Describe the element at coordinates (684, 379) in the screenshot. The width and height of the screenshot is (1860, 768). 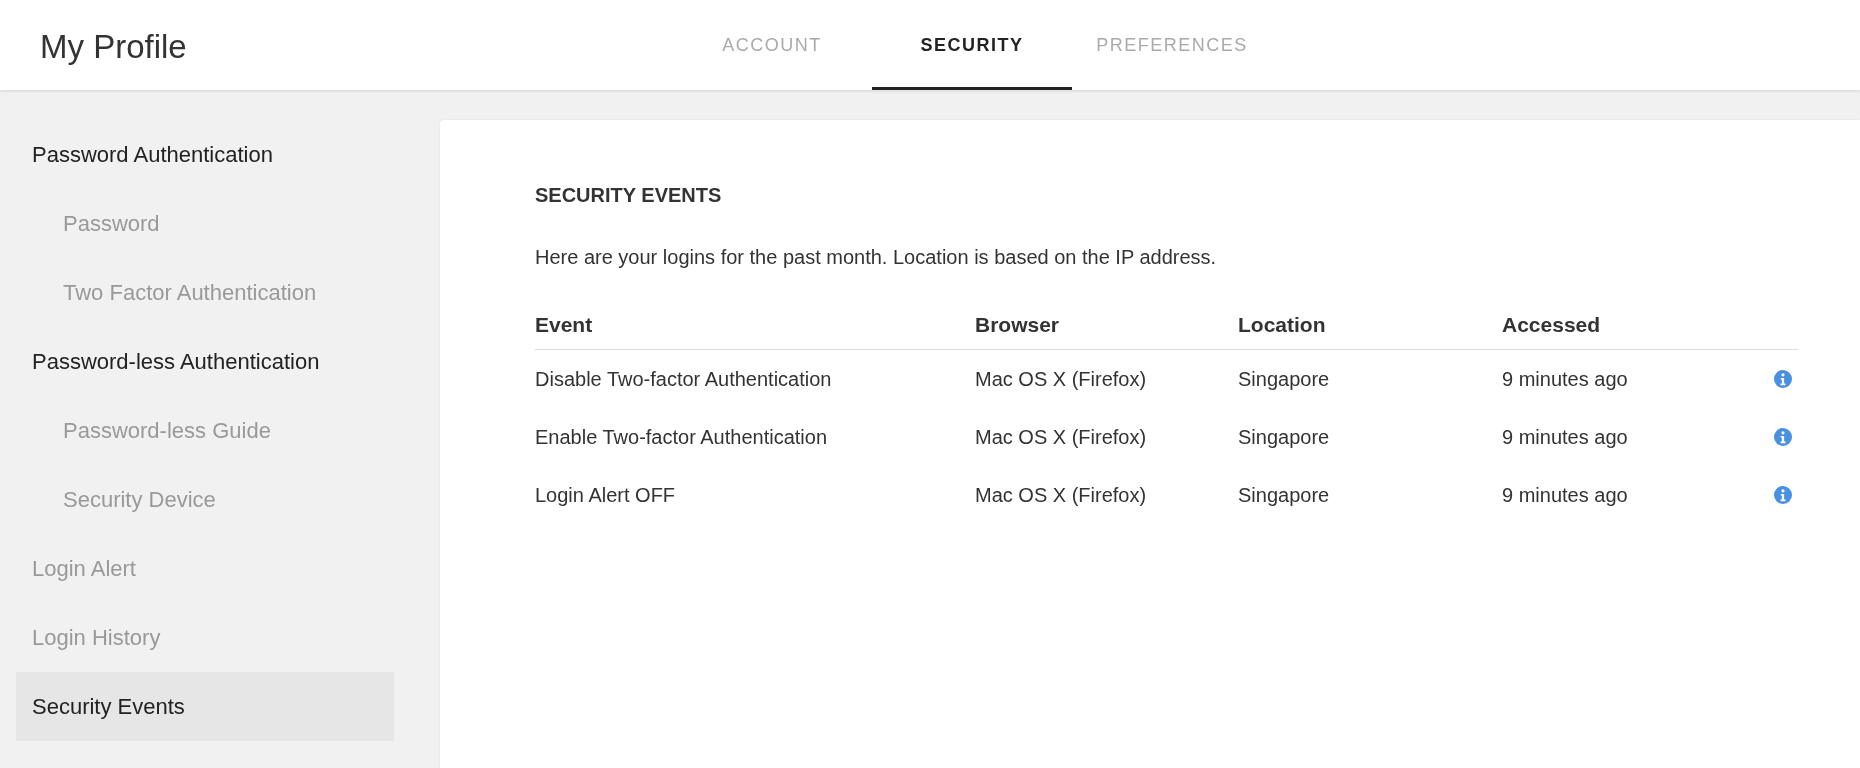
I see `table-cell-text: Disable Two-factor Authentication` at that location.